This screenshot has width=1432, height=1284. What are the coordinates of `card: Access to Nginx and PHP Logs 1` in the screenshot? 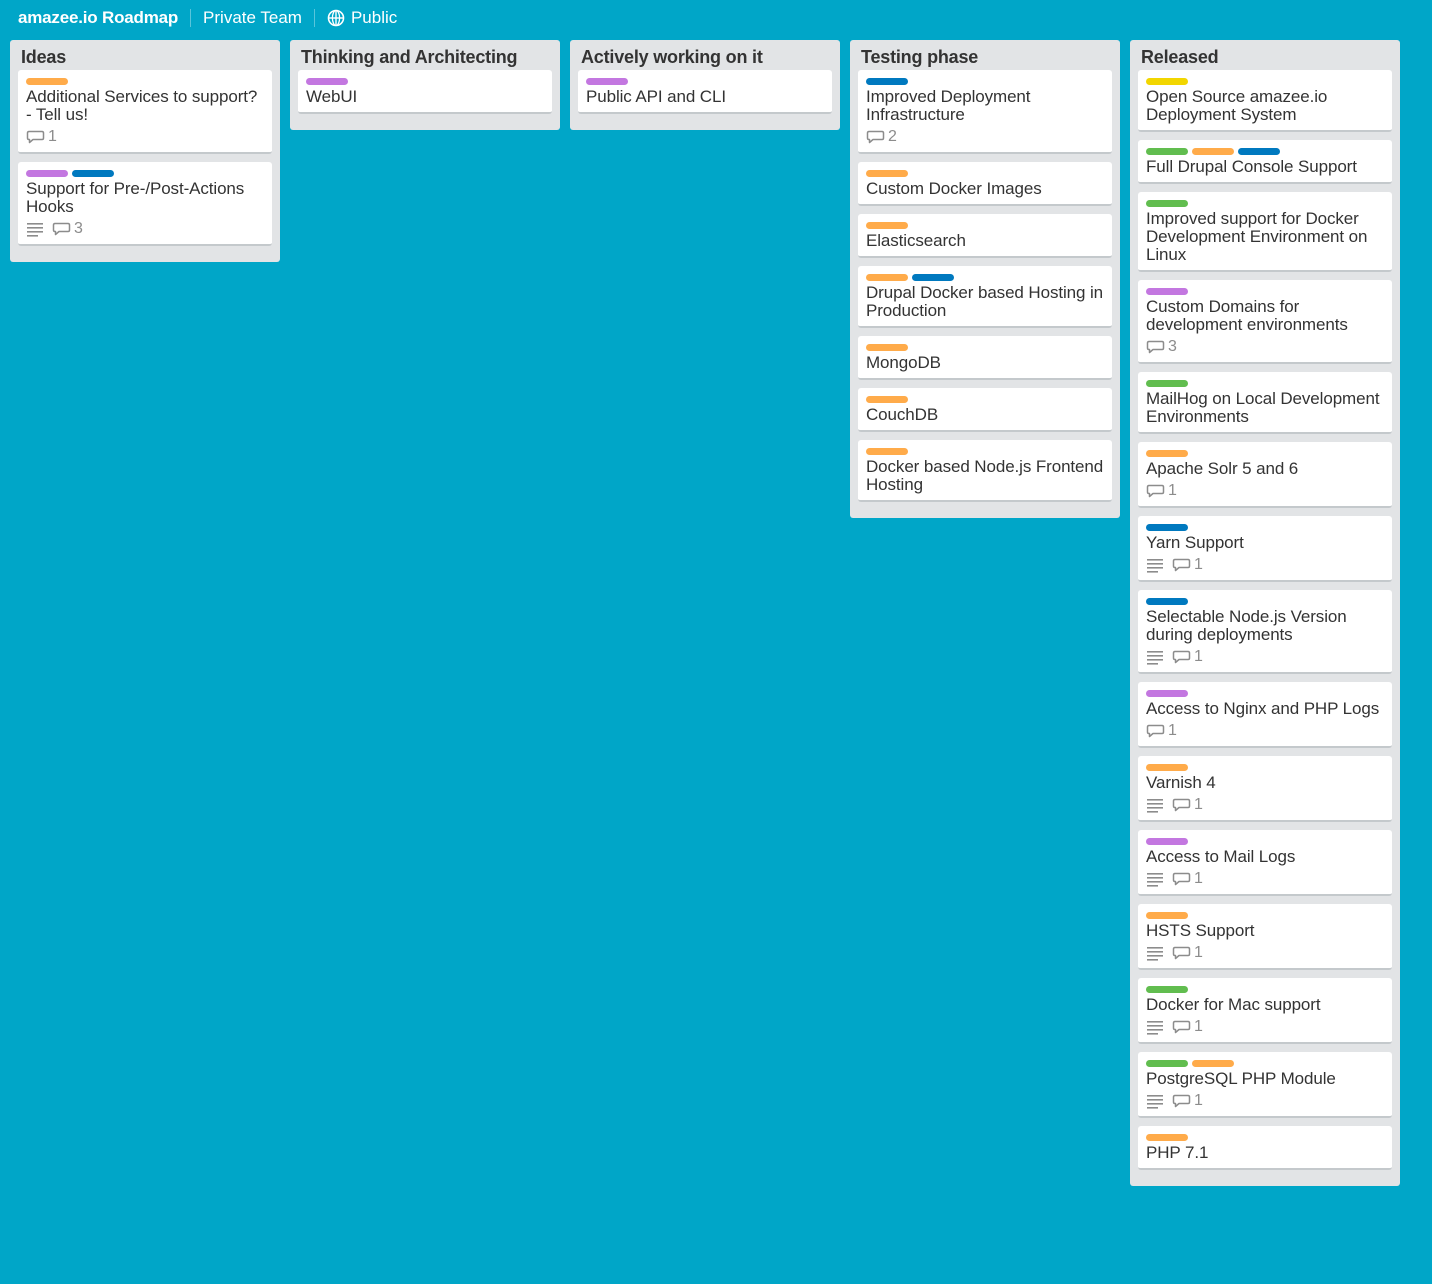 It's located at (1265, 715).